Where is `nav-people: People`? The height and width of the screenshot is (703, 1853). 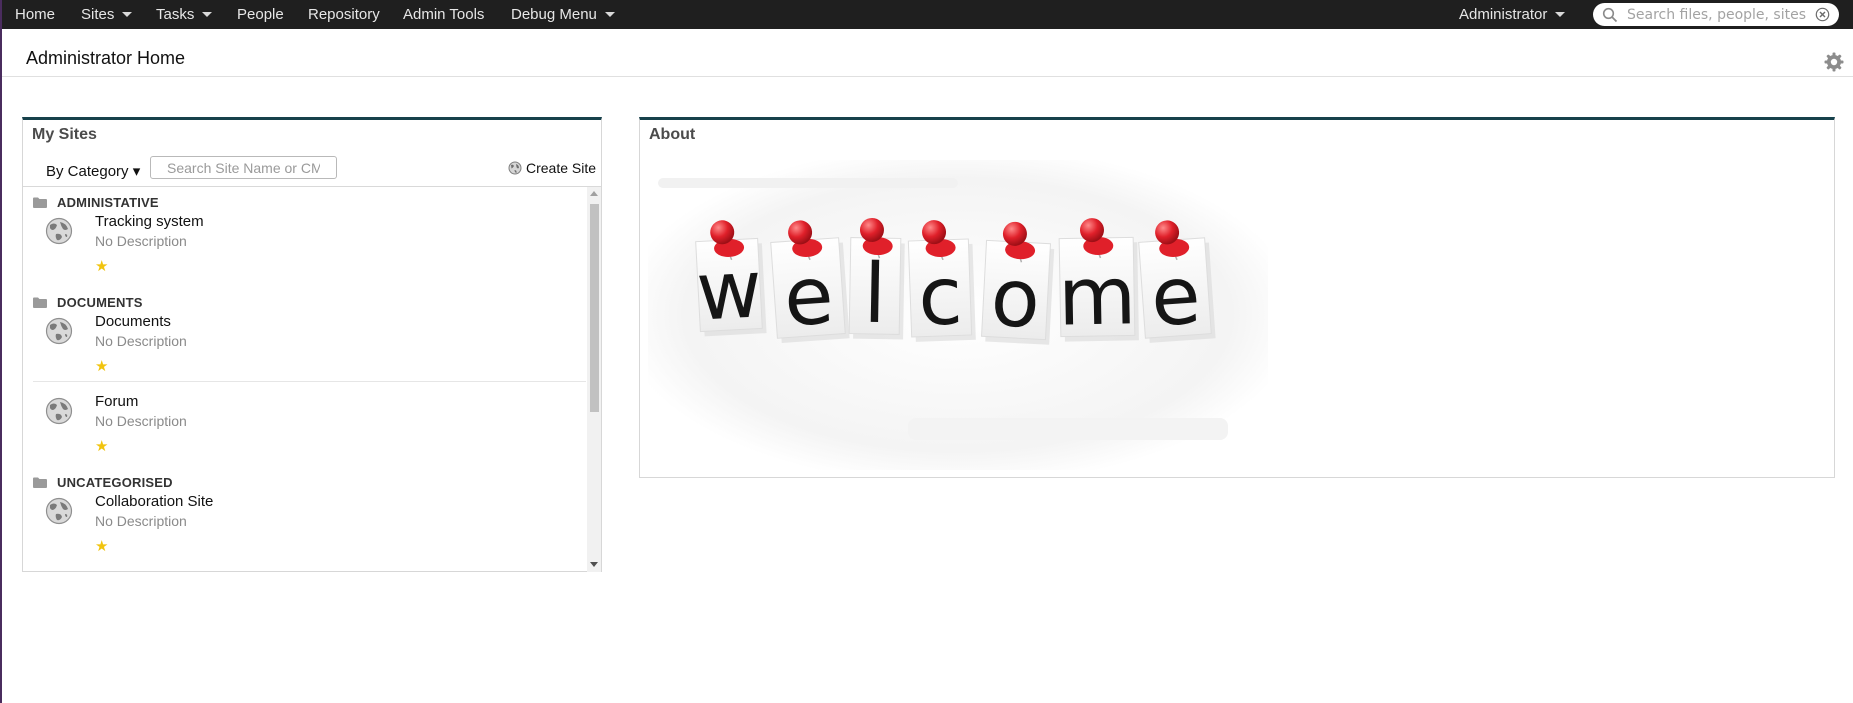
nav-people: People is located at coordinates (260, 14).